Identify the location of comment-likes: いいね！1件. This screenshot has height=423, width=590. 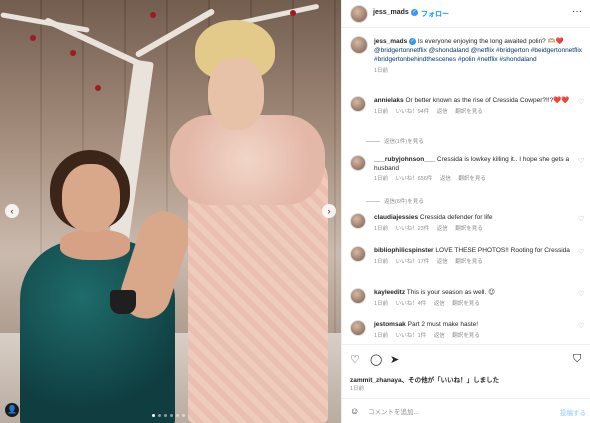
(411, 336).